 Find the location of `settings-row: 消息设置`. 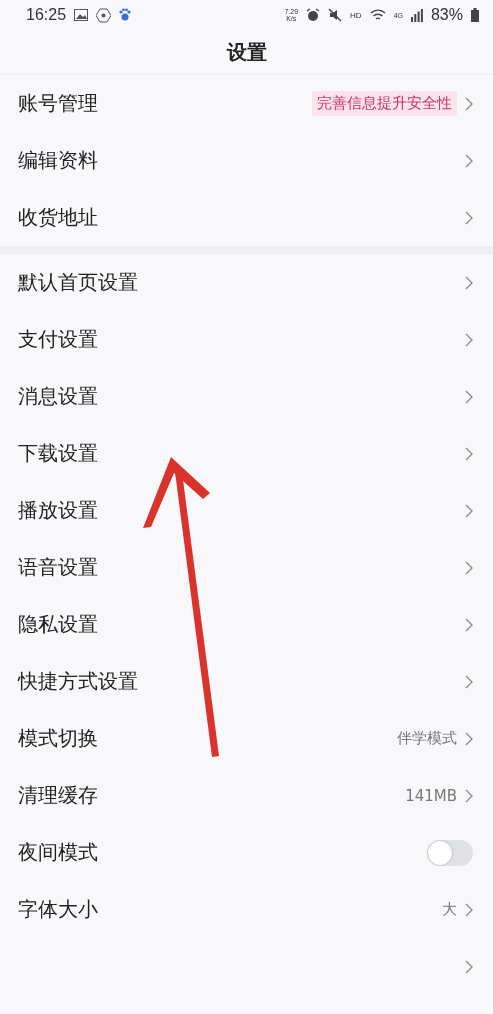

settings-row: 消息设置 is located at coordinates (246, 396).